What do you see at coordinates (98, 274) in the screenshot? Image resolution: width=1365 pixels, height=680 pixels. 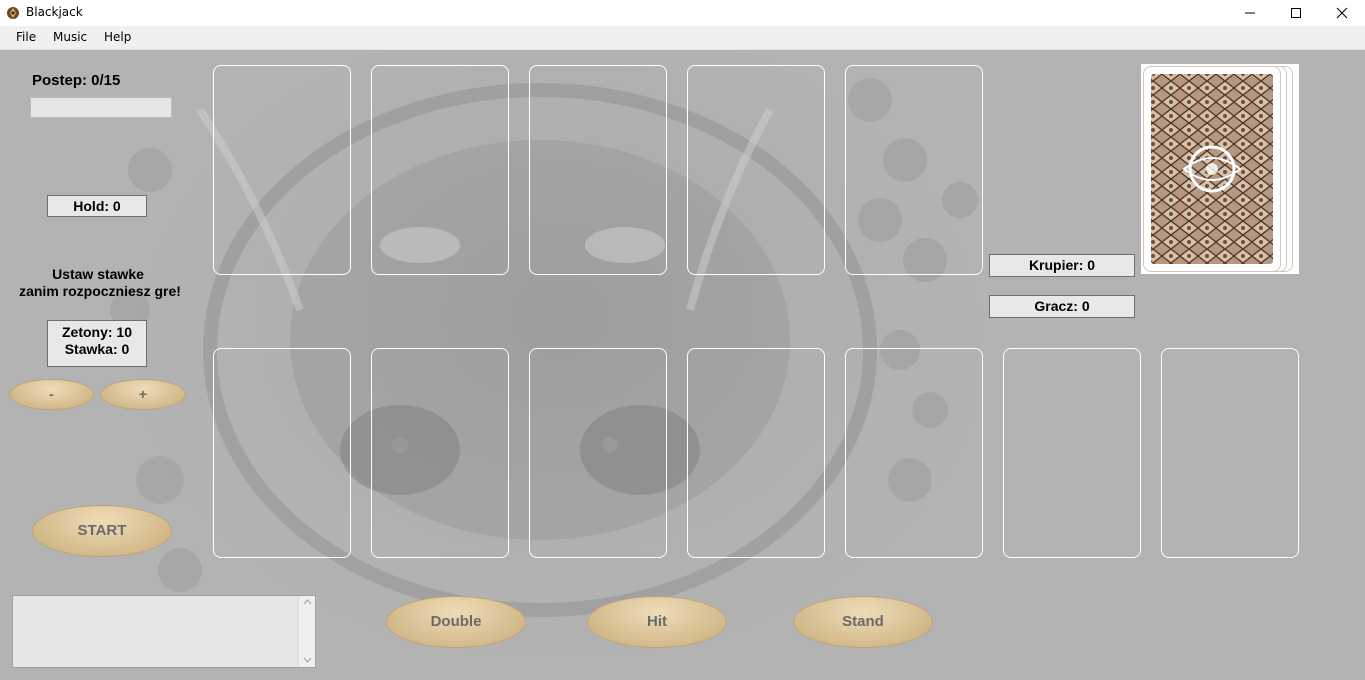 I see `instruction-line1: Ustaw stawke` at bounding box center [98, 274].